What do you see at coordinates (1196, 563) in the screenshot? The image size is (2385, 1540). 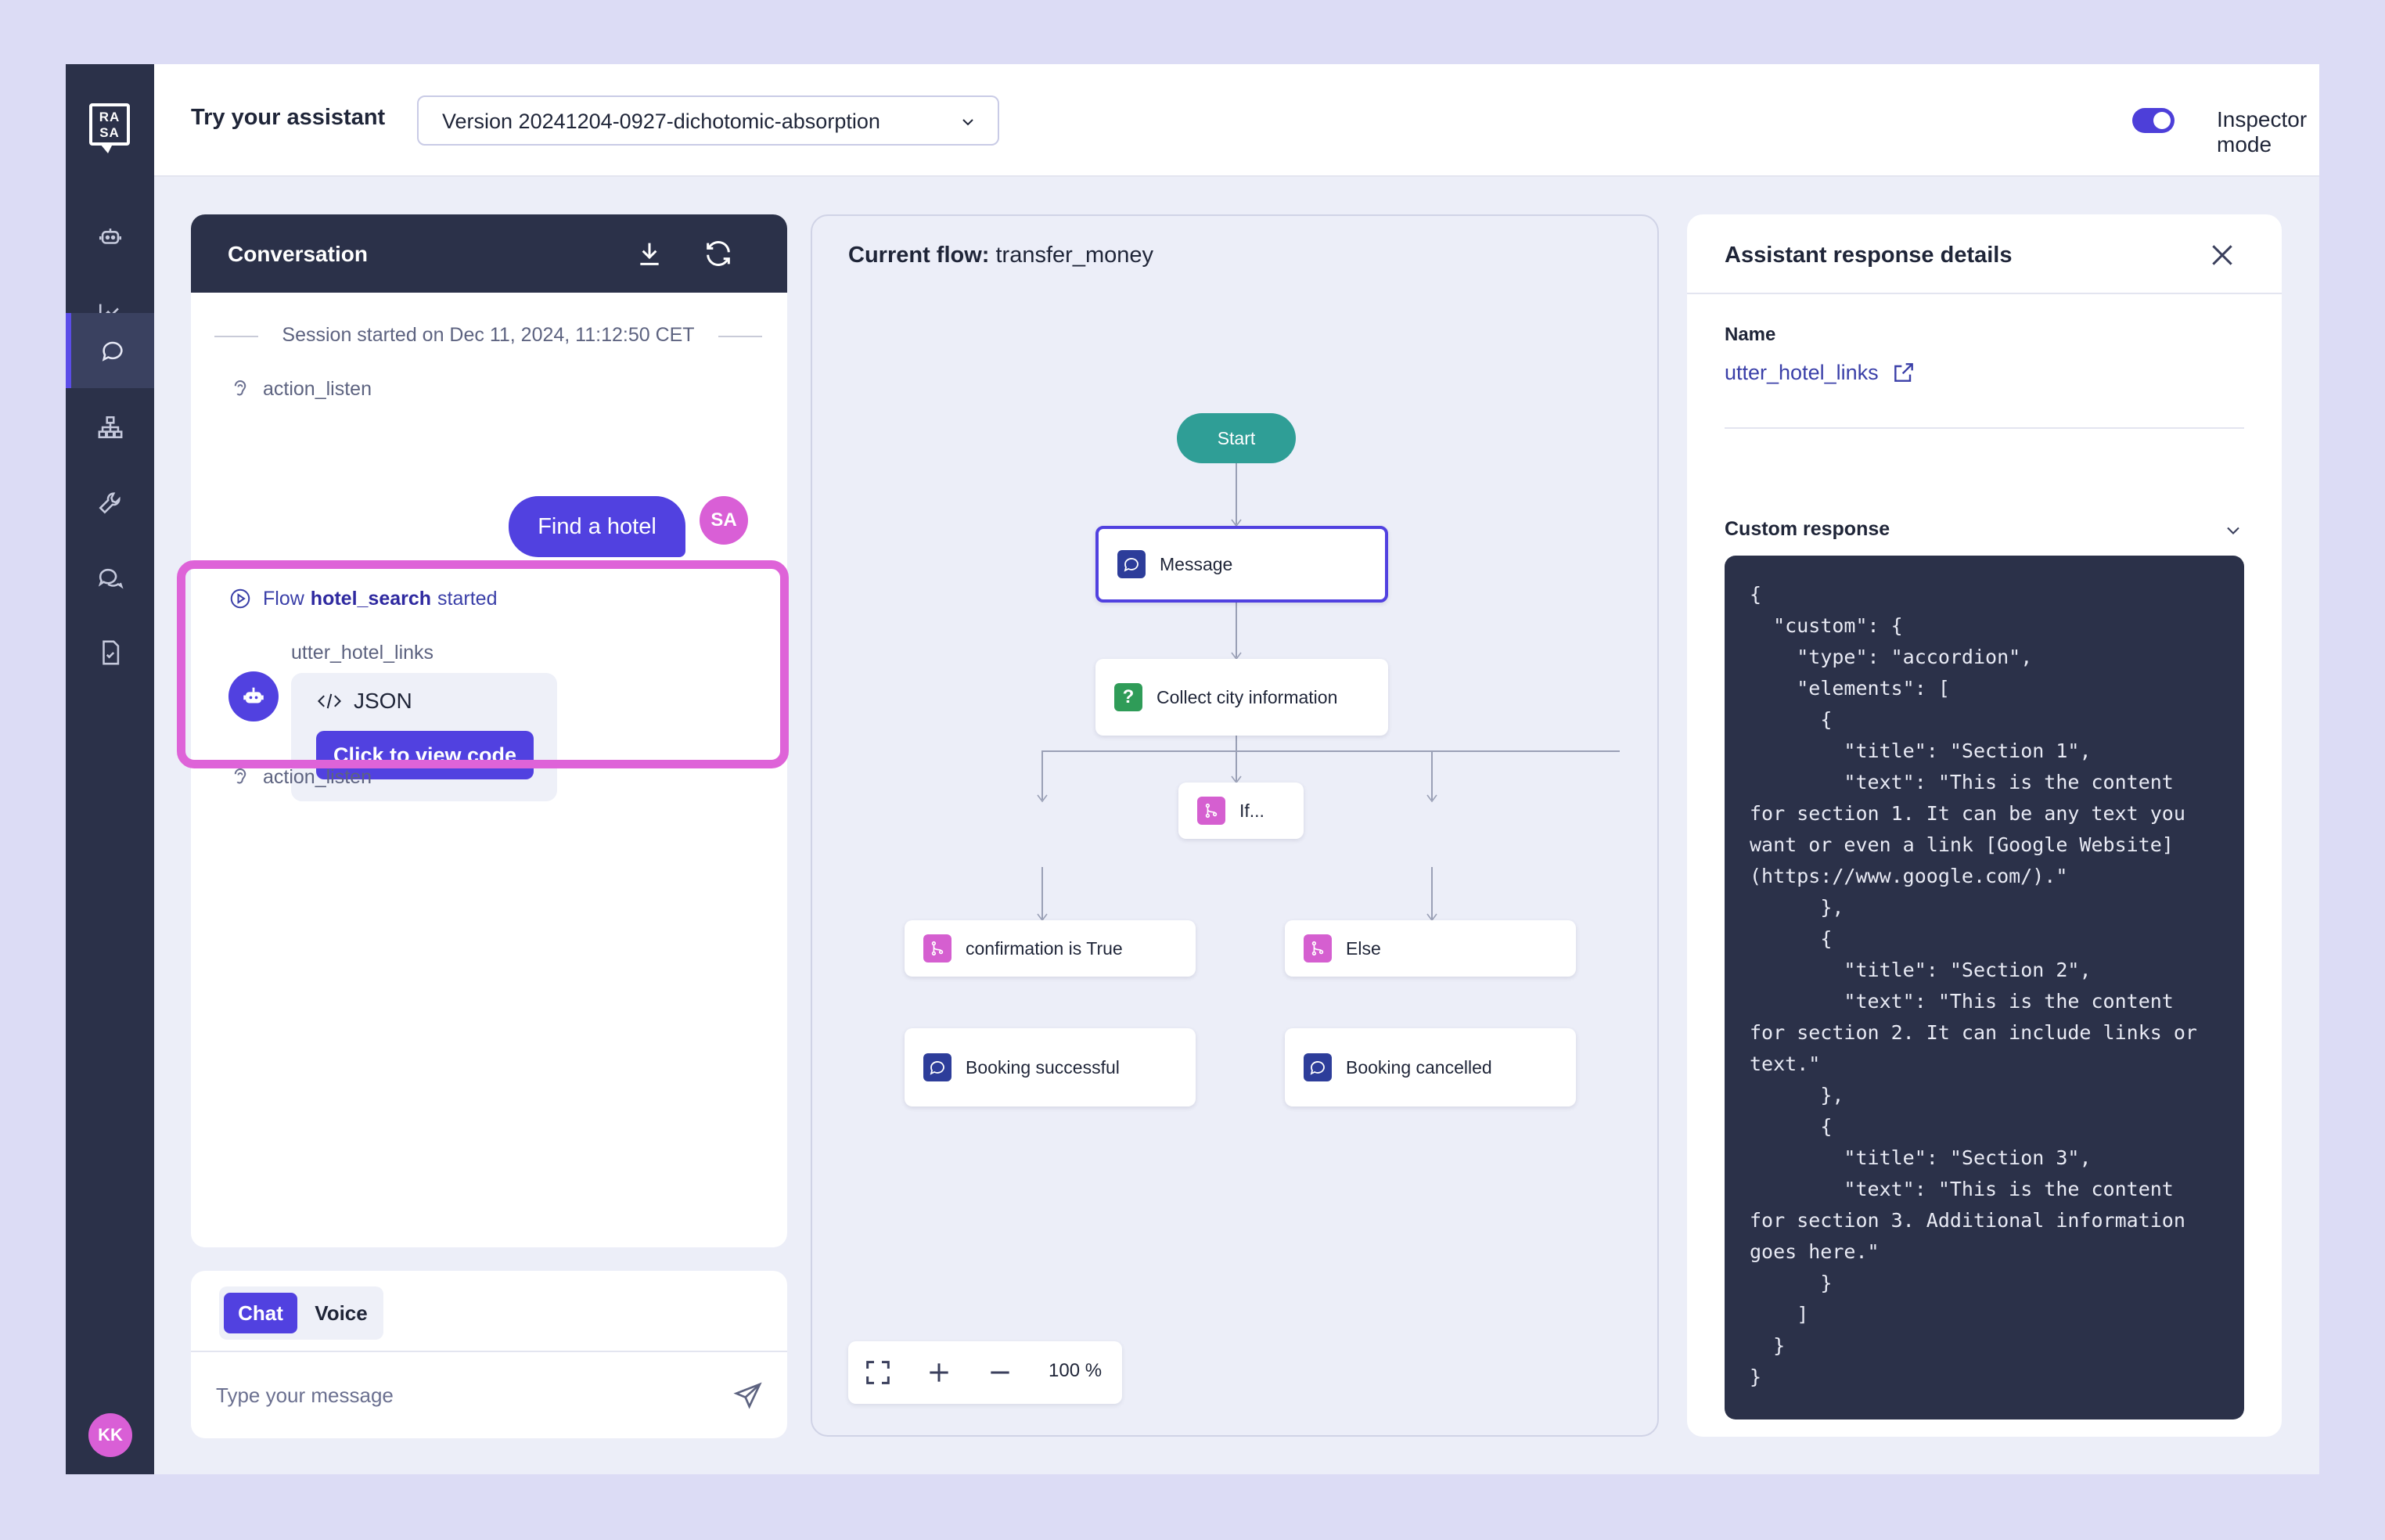 I see `node-label: Message` at bounding box center [1196, 563].